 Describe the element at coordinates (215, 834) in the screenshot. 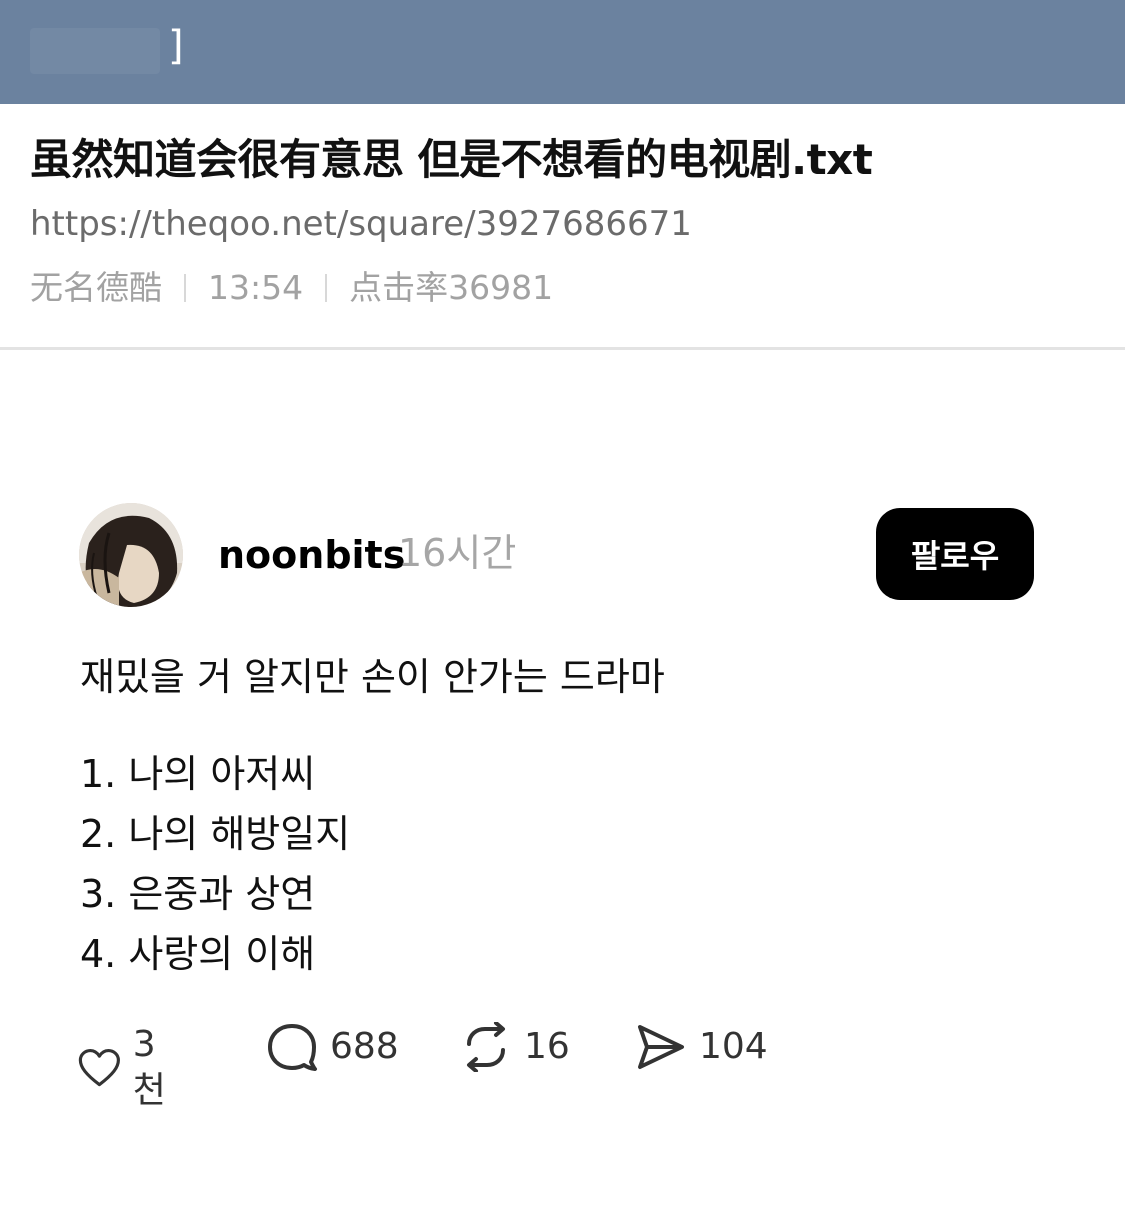

I see `list-item: 2. 나의 해방일지` at that location.